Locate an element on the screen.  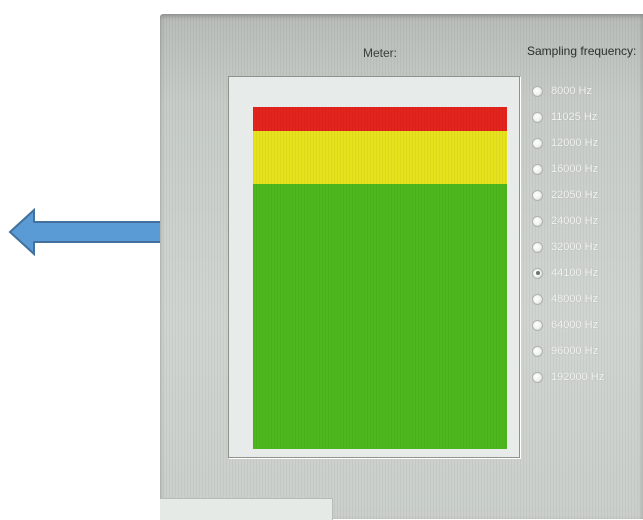
radio-option: 44100 Hz is located at coordinates (568, 273).